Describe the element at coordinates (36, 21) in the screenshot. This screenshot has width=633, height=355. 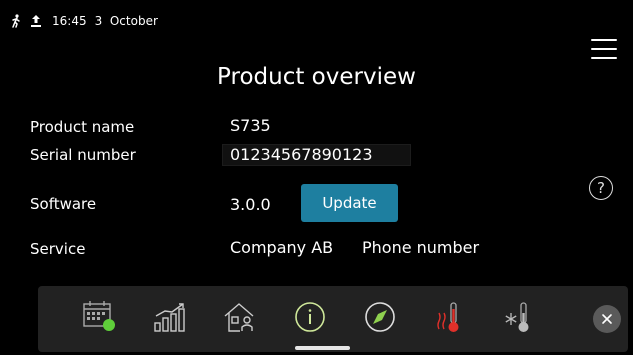
I see `upload-icon` at that location.